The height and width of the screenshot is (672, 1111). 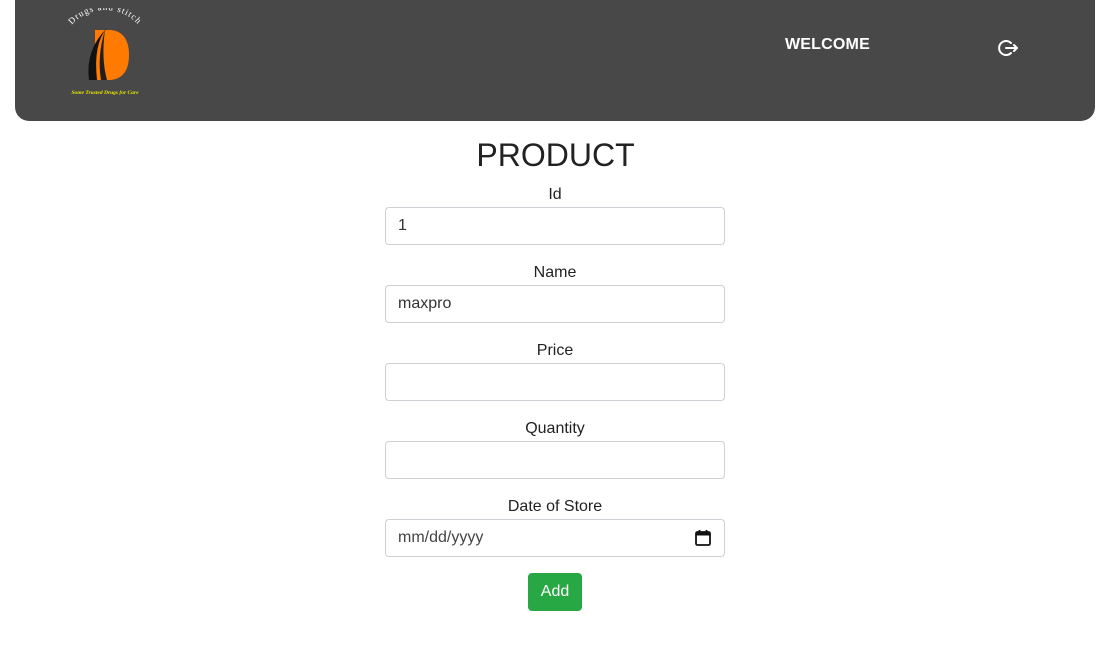 What do you see at coordinates (555, 226) in the screenshot?
I see `id-input` at bounding box center [555, 226].